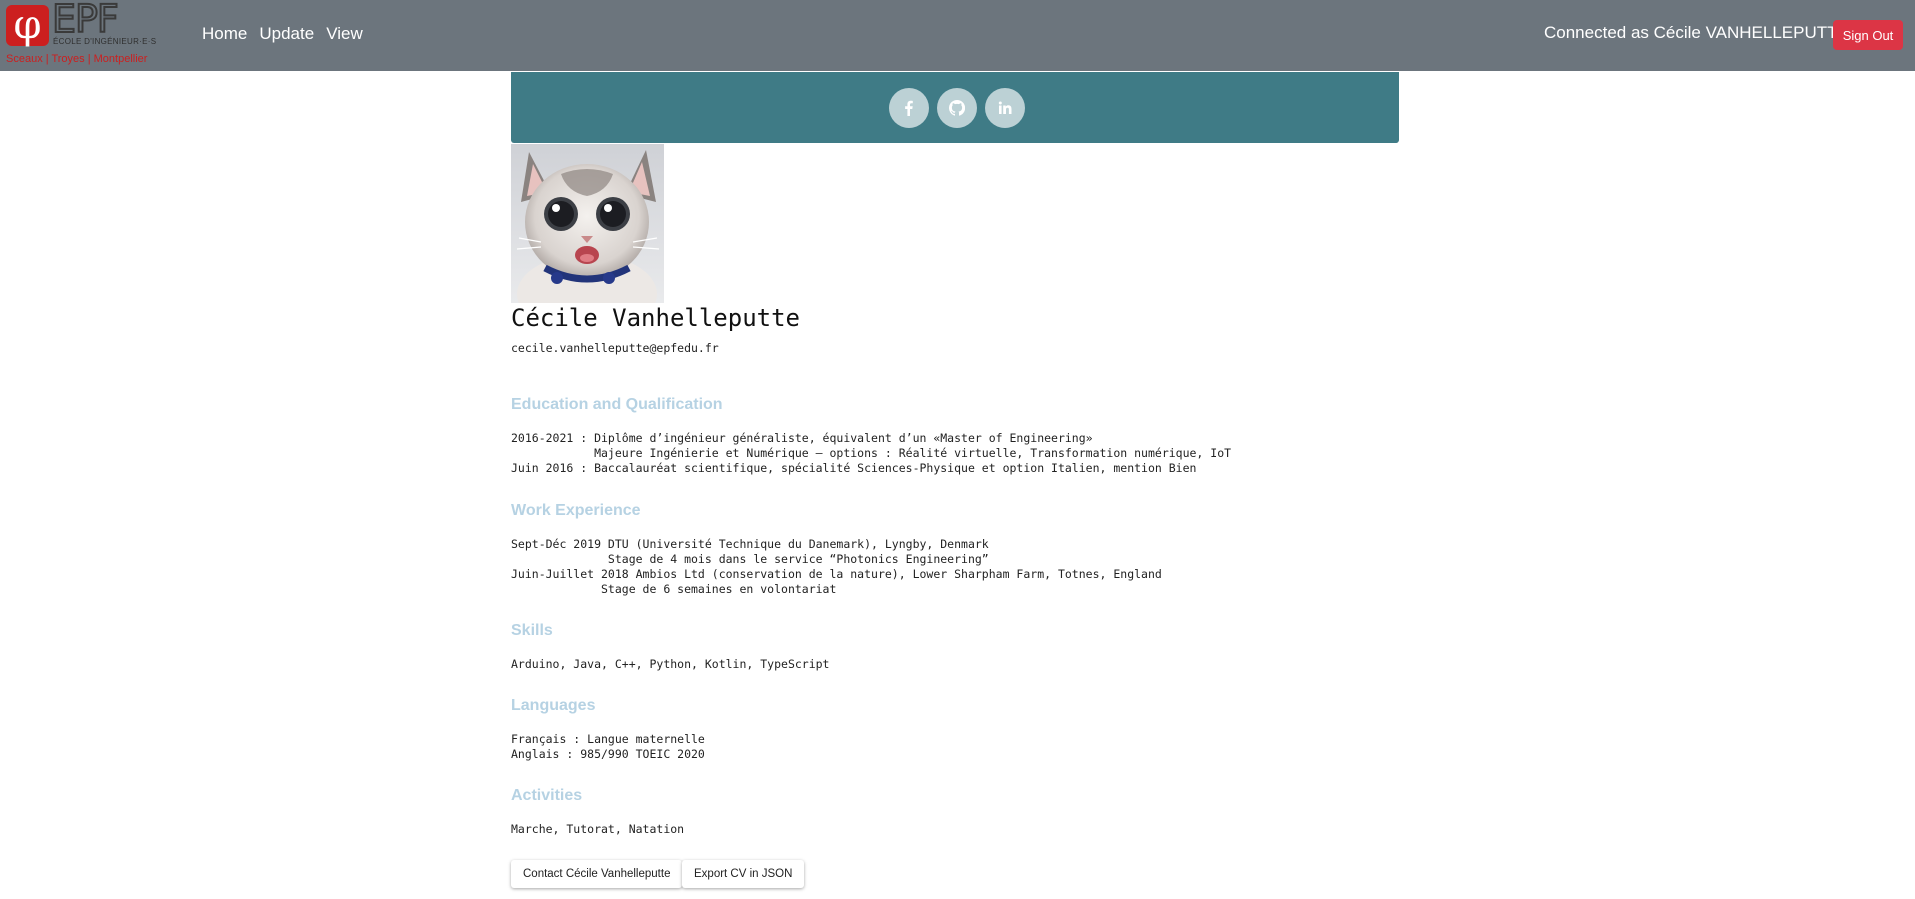  I want to click on sign-out-button: Sign Out, so click(1868, 35).